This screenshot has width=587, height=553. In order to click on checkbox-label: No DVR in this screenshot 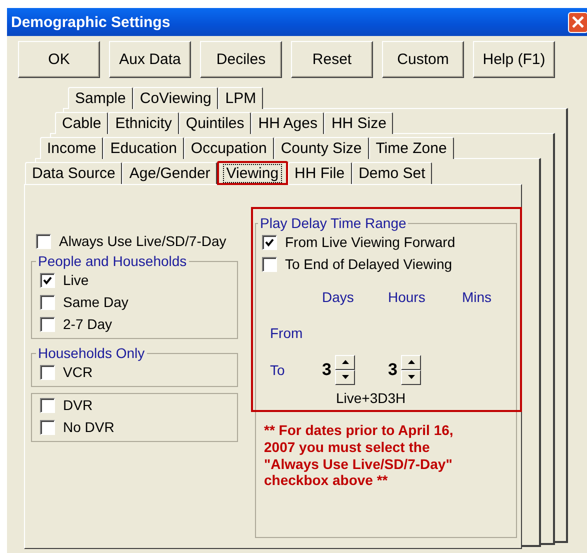, I will do `click(88, 427)`.